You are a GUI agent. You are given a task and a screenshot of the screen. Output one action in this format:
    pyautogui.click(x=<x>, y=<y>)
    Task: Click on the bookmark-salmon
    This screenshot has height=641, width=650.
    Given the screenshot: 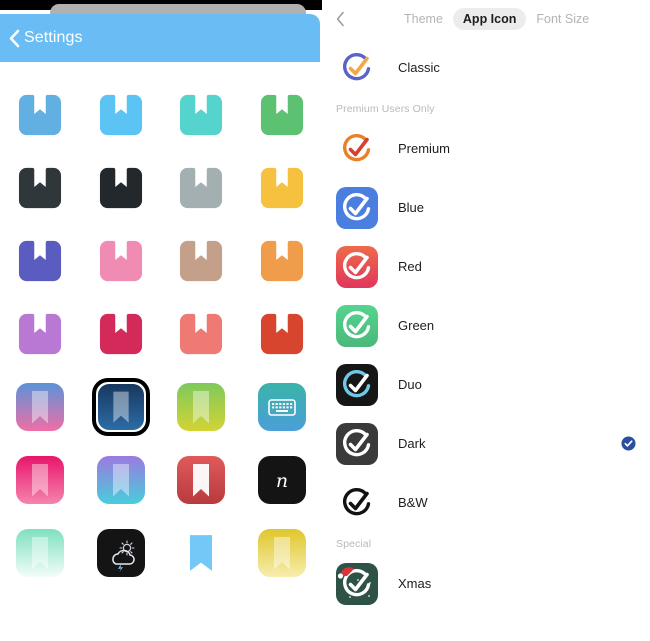 What is the action you would take?
    pyautogui.click(x=201, y=334)
    